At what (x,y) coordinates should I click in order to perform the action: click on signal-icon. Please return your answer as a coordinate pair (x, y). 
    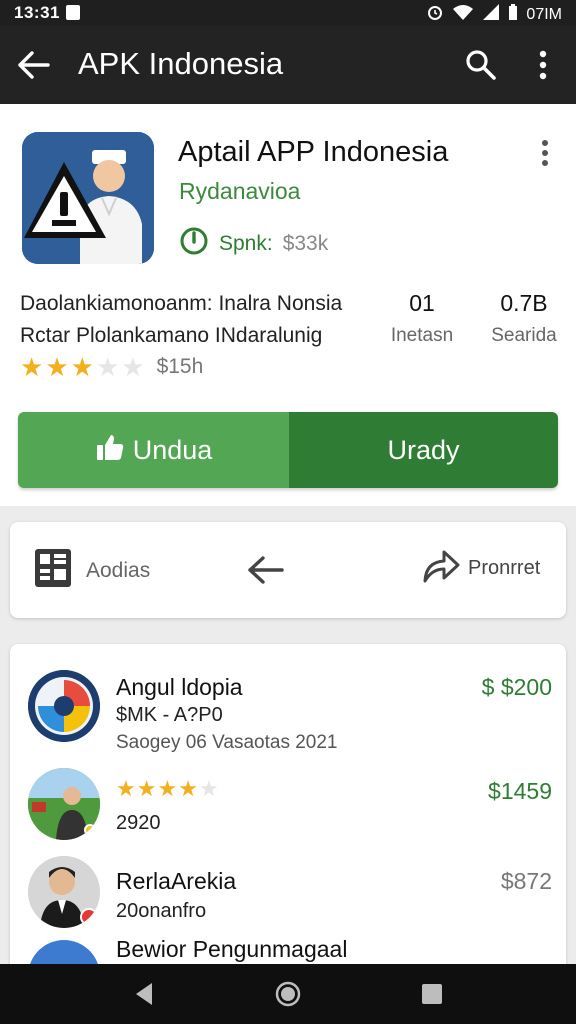
    Looking at the image, I should click on (491, 14).